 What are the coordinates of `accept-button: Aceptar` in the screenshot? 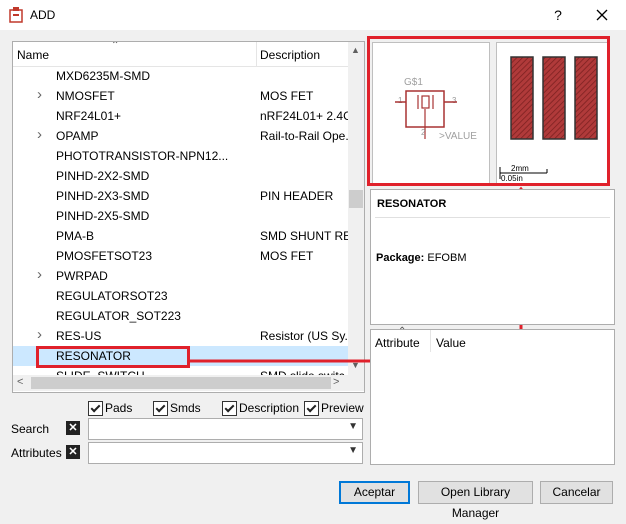 It's located at (374, 492).